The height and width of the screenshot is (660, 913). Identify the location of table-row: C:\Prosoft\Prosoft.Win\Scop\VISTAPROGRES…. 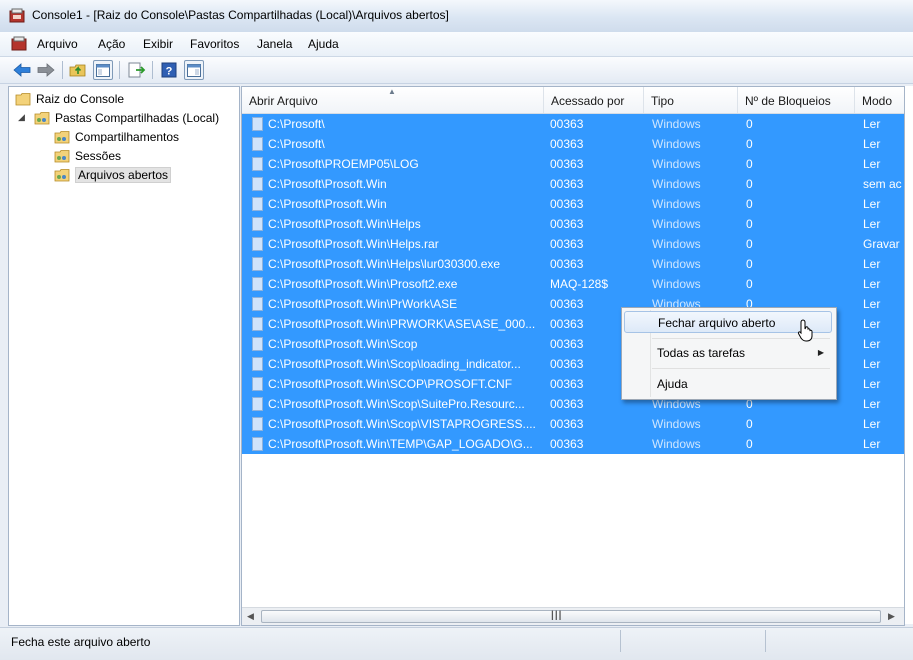
(573, 424).